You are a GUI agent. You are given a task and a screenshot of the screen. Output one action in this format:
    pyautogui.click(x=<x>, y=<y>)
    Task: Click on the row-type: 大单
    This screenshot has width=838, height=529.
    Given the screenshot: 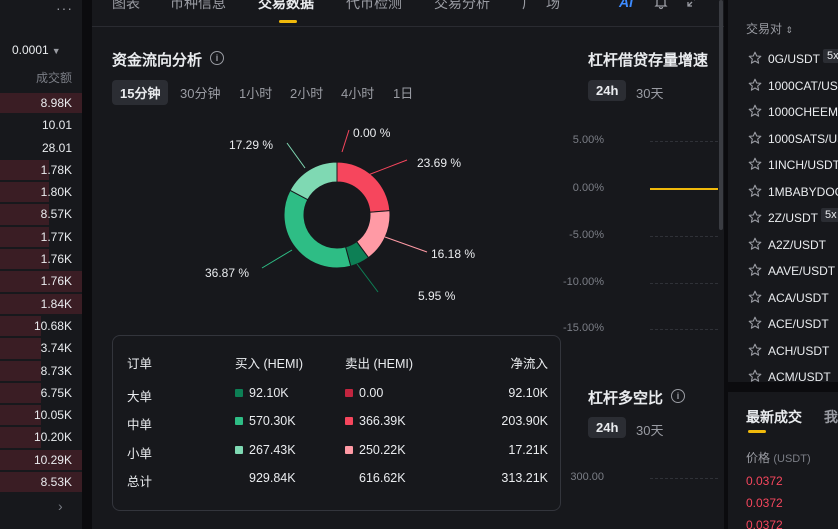 What is the action you would take?
    pyautogui.click(x=140, y=397)
    